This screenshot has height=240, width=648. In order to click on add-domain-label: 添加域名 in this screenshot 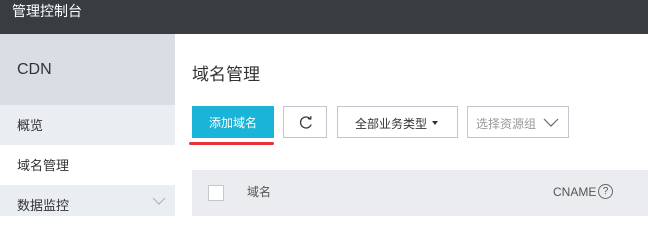, I will do `click(233, 123)`.